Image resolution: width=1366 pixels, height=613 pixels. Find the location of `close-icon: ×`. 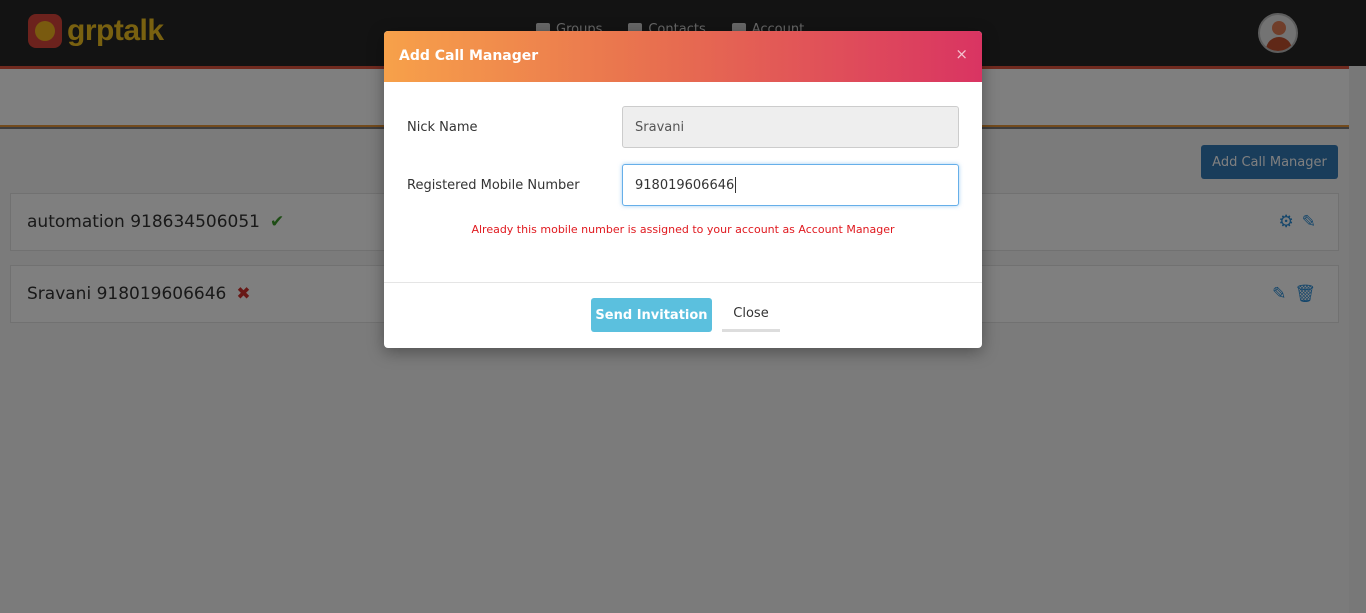

close-icon: × is located at coordinates (961, 54).